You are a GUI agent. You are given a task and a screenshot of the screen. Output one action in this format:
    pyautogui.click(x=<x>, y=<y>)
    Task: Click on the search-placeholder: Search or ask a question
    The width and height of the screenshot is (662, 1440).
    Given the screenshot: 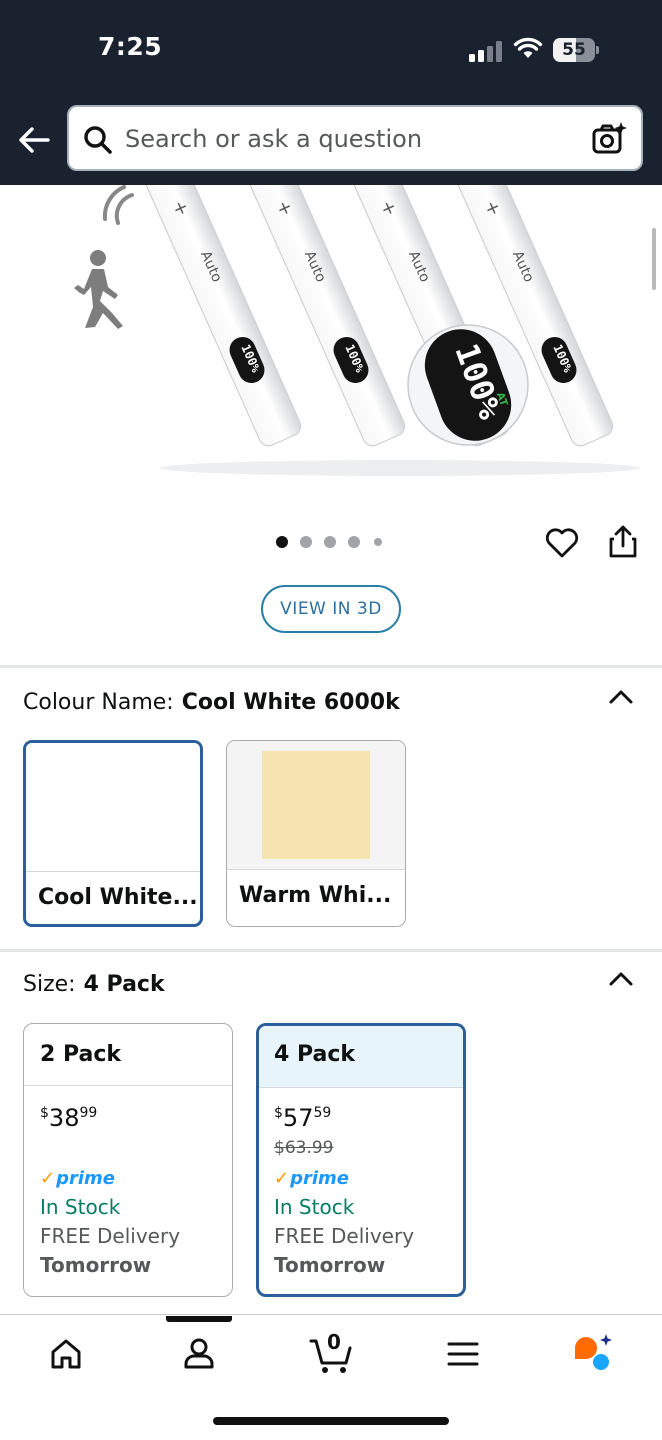 What is the action you would take?
    pyautogui.click(x=274, y=139)
    